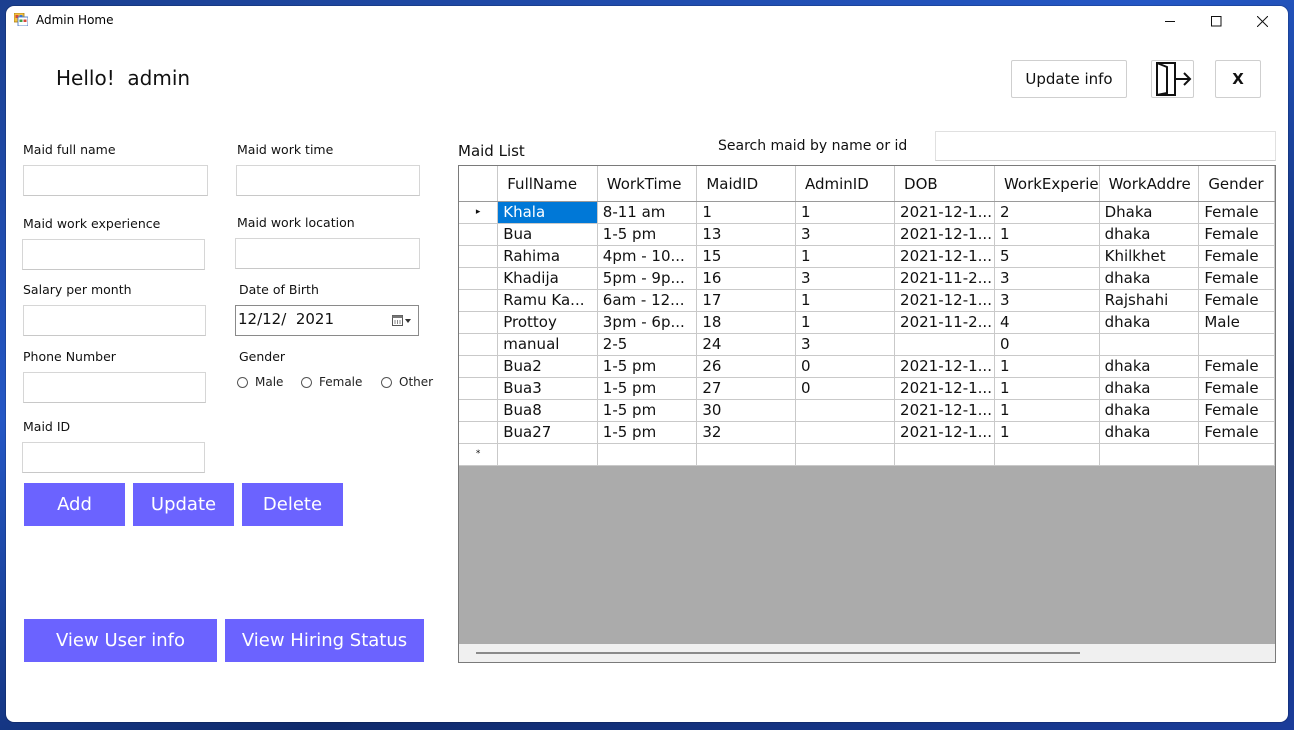 The height and width of the screenshot is (730, 1294). What do you see at coordinates (260, 382) in the screenshot?
I see `gender-radio-male: Male` at bounding box center [260, 382].